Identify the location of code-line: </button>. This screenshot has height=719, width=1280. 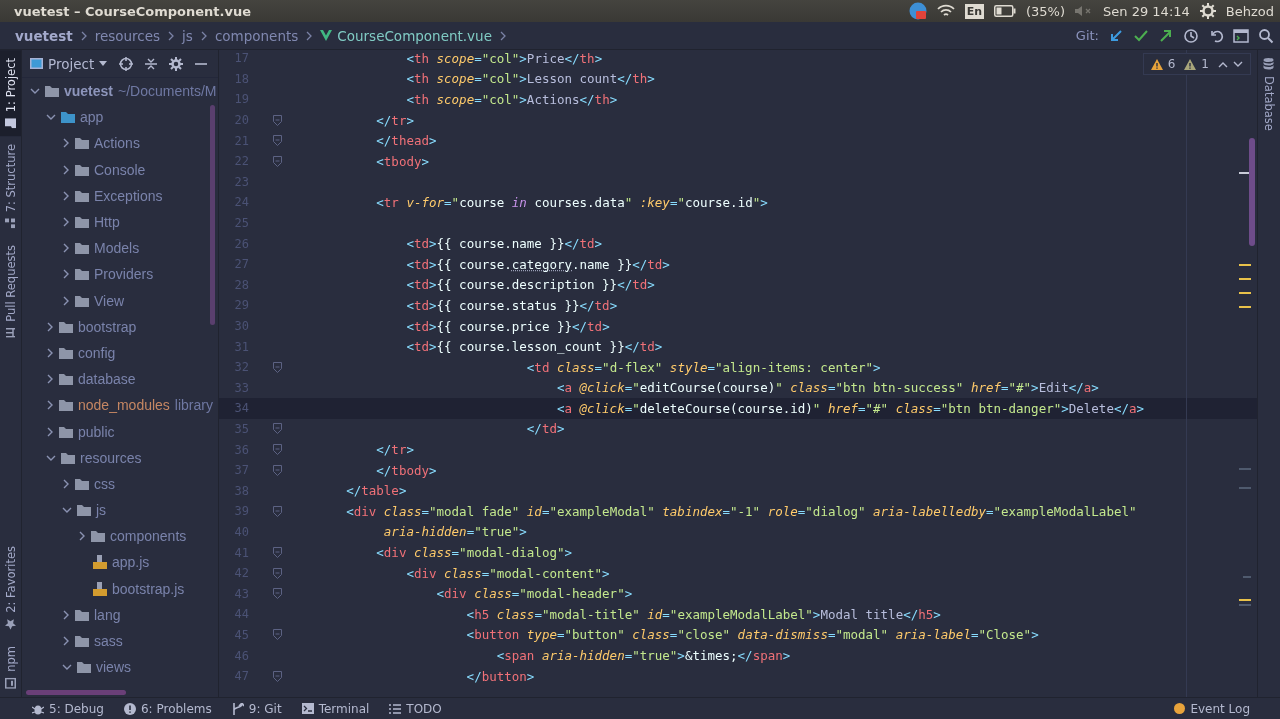
(500, 676).